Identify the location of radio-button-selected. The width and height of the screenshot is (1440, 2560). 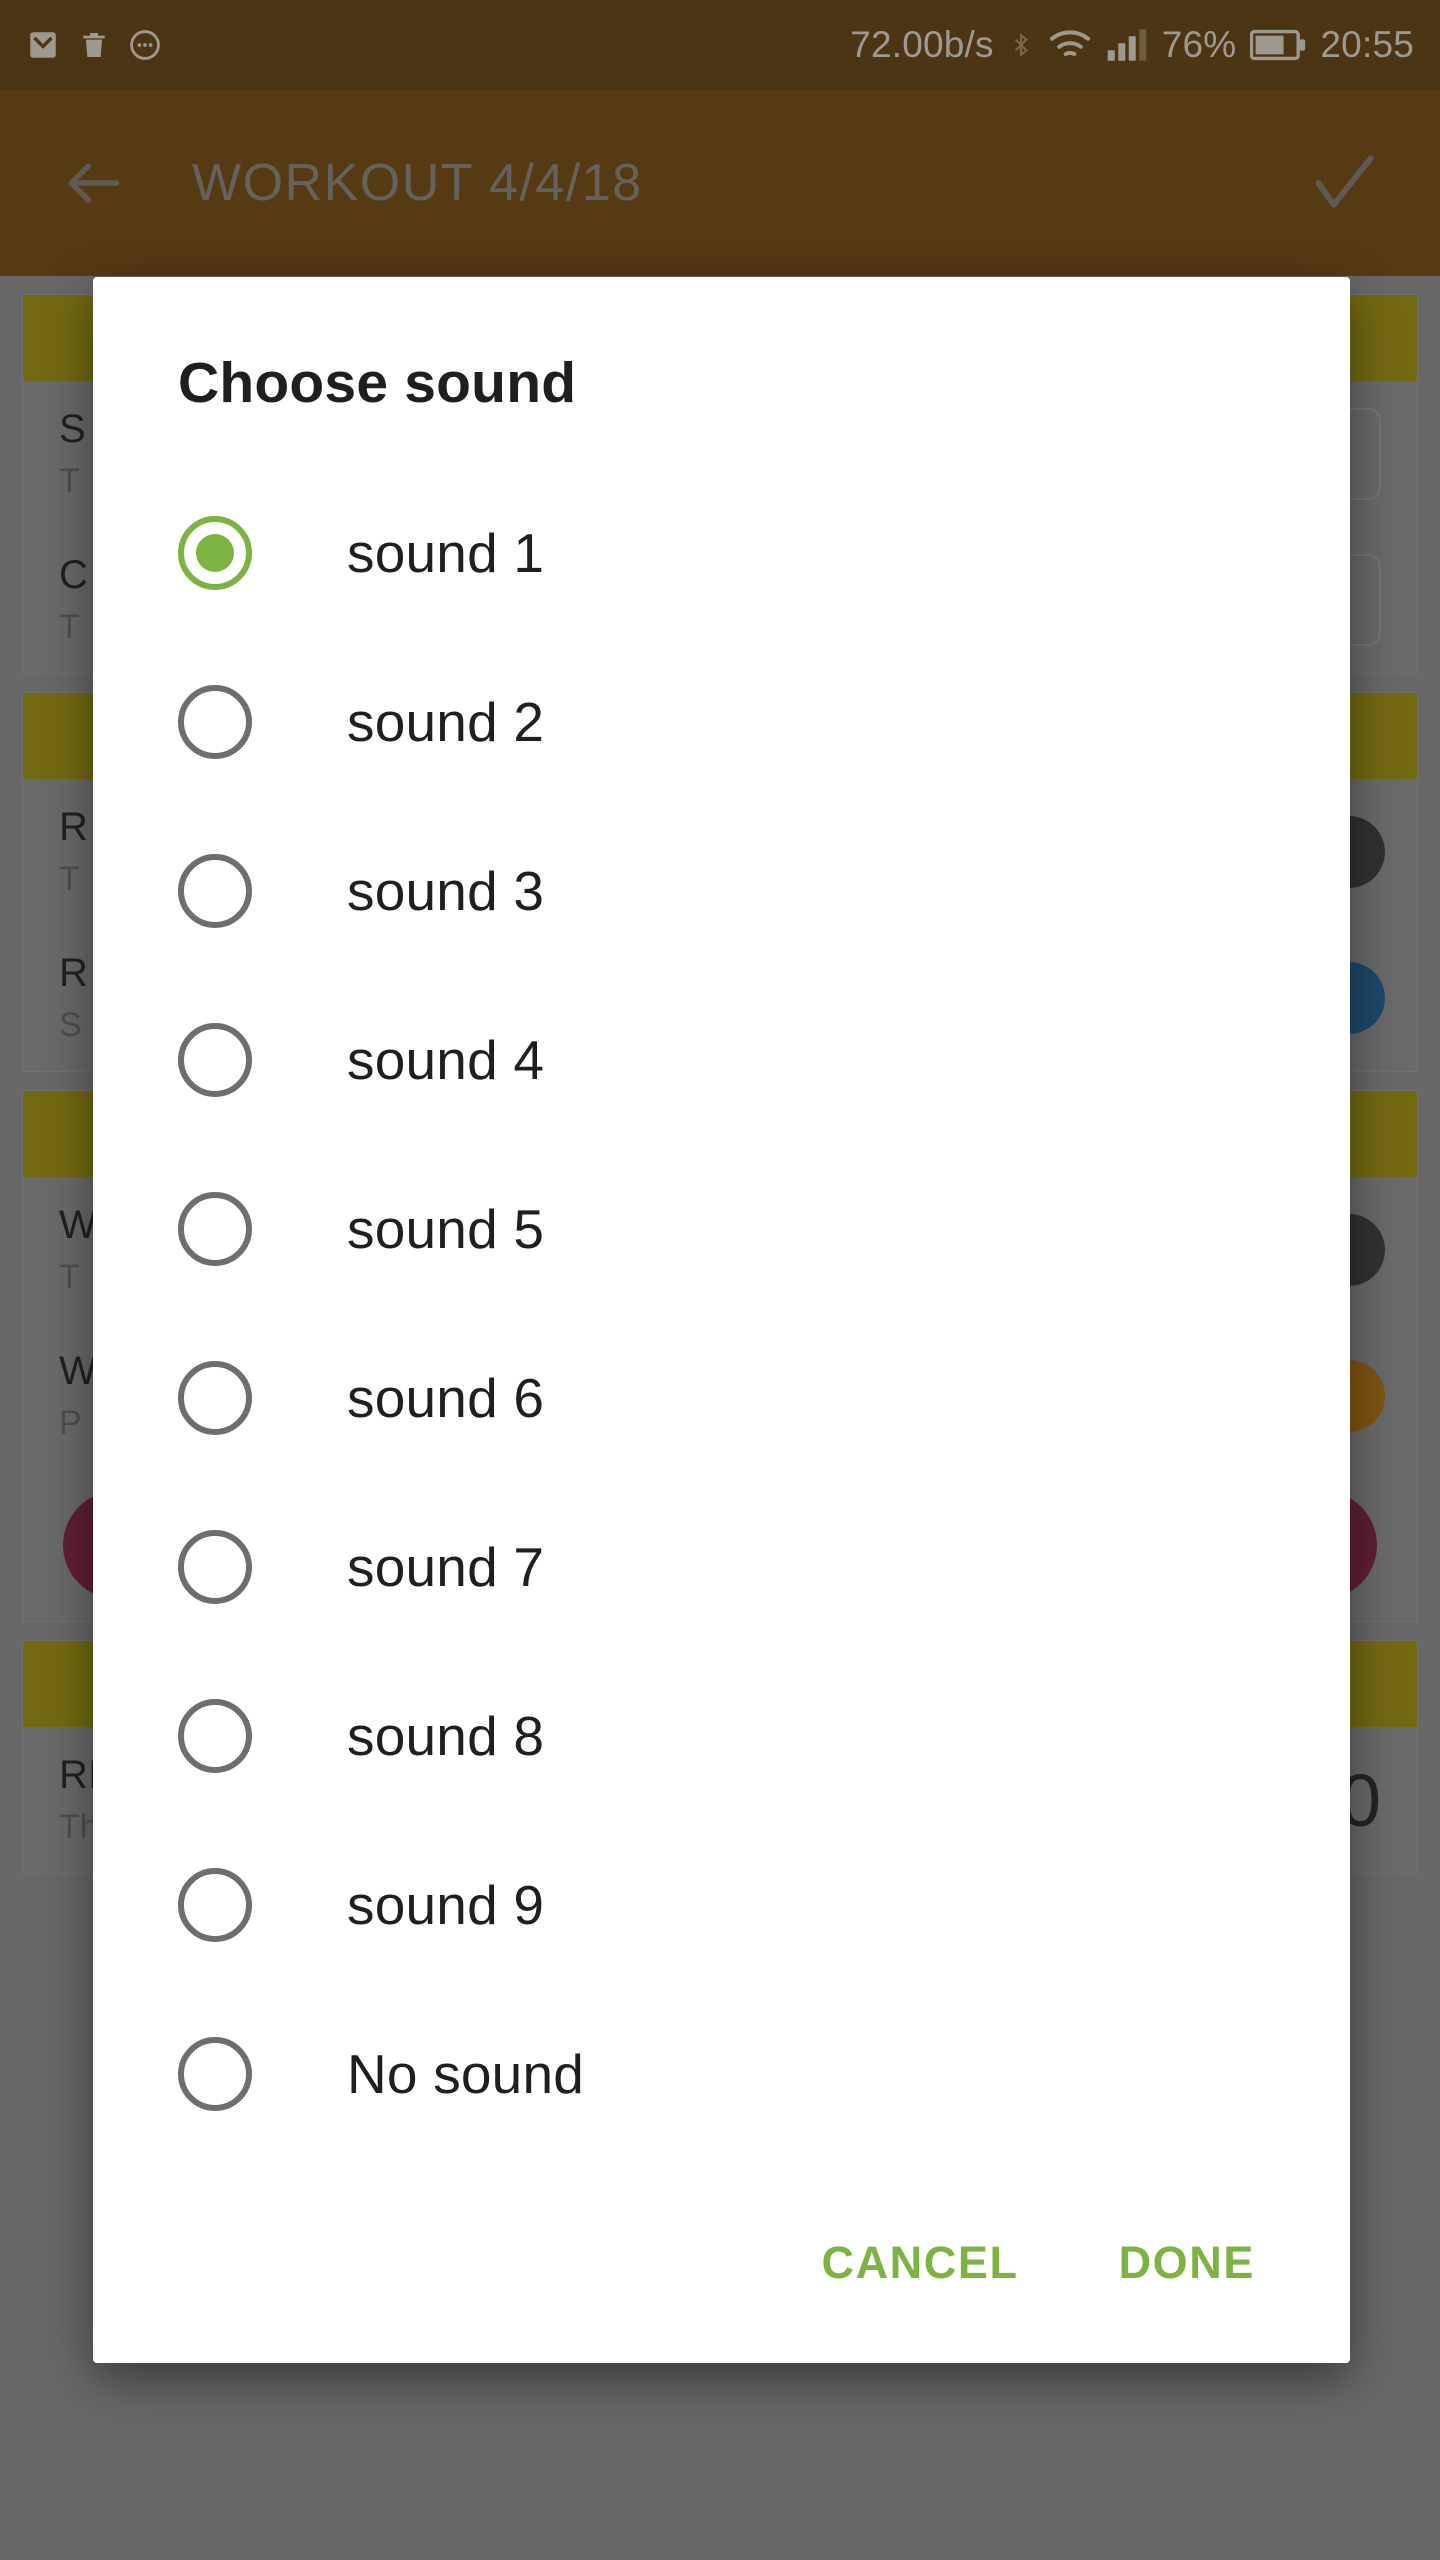
(215, 552).